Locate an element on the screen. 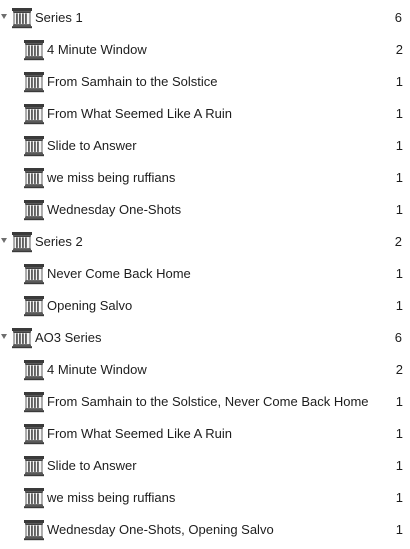 The image size is (410, 549). group-label: Series 2 is located at coordinates (59, 241).